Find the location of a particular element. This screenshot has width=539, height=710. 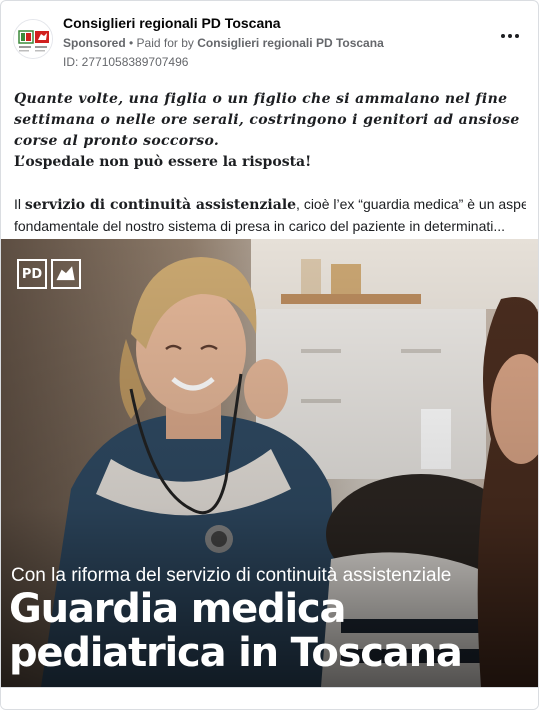

card-footer is located at coordinates (269, 698).